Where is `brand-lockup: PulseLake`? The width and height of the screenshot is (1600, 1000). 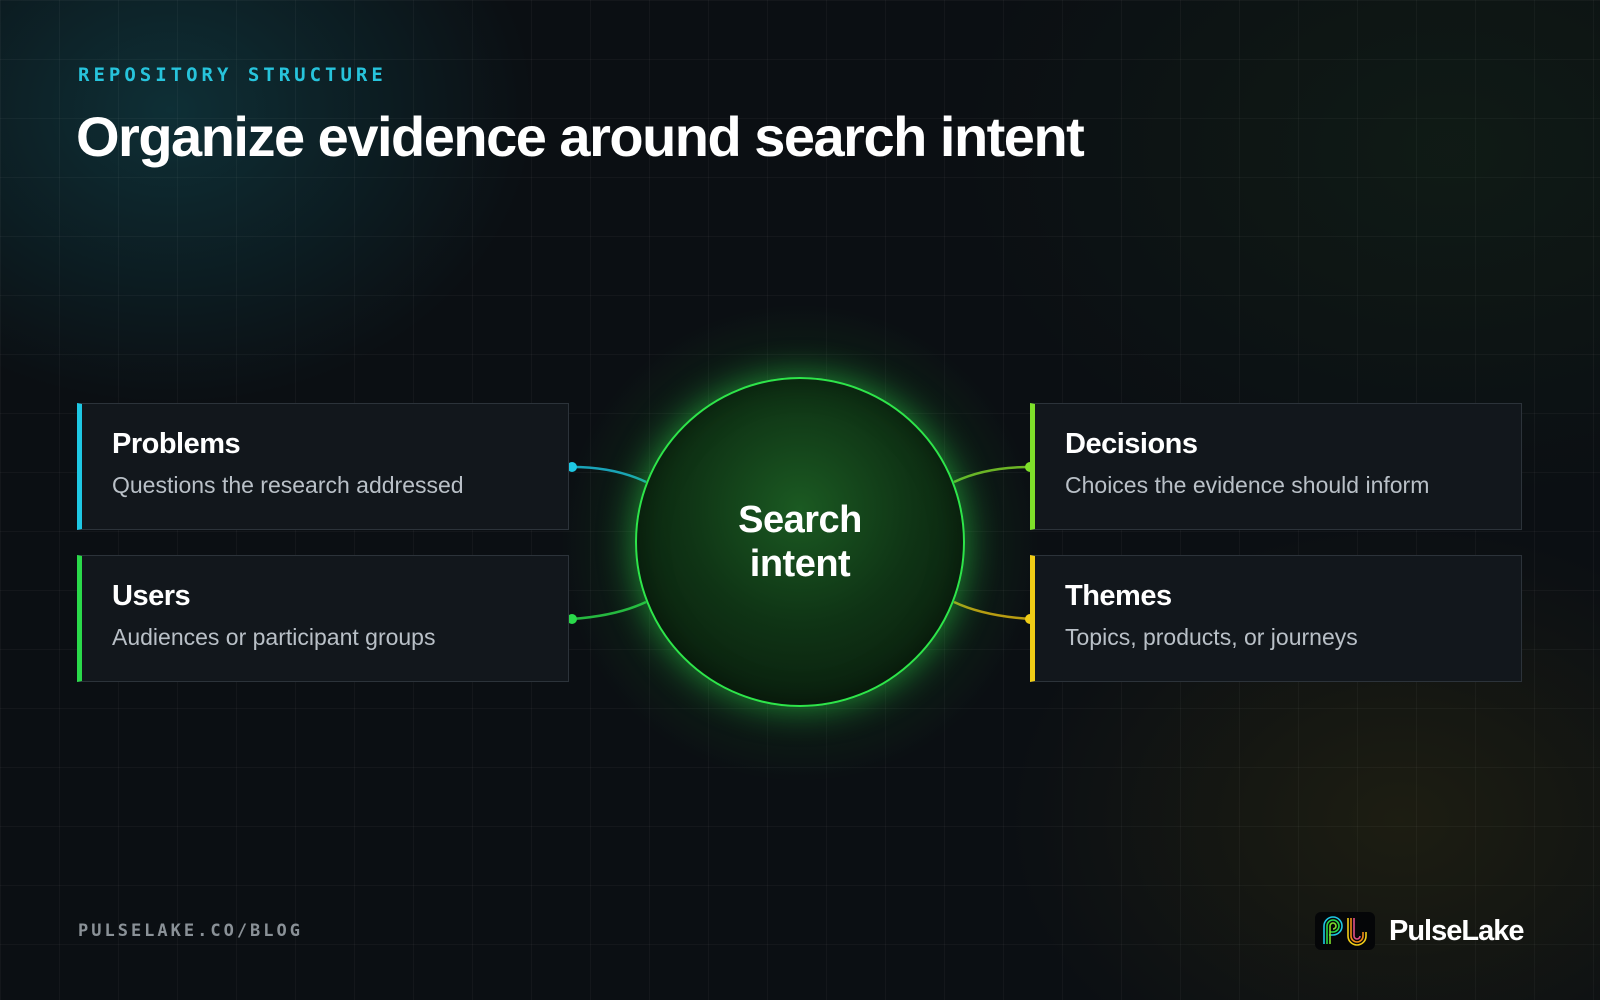 brand-lockup: PulseLake is located at coordinates (1419, 931).